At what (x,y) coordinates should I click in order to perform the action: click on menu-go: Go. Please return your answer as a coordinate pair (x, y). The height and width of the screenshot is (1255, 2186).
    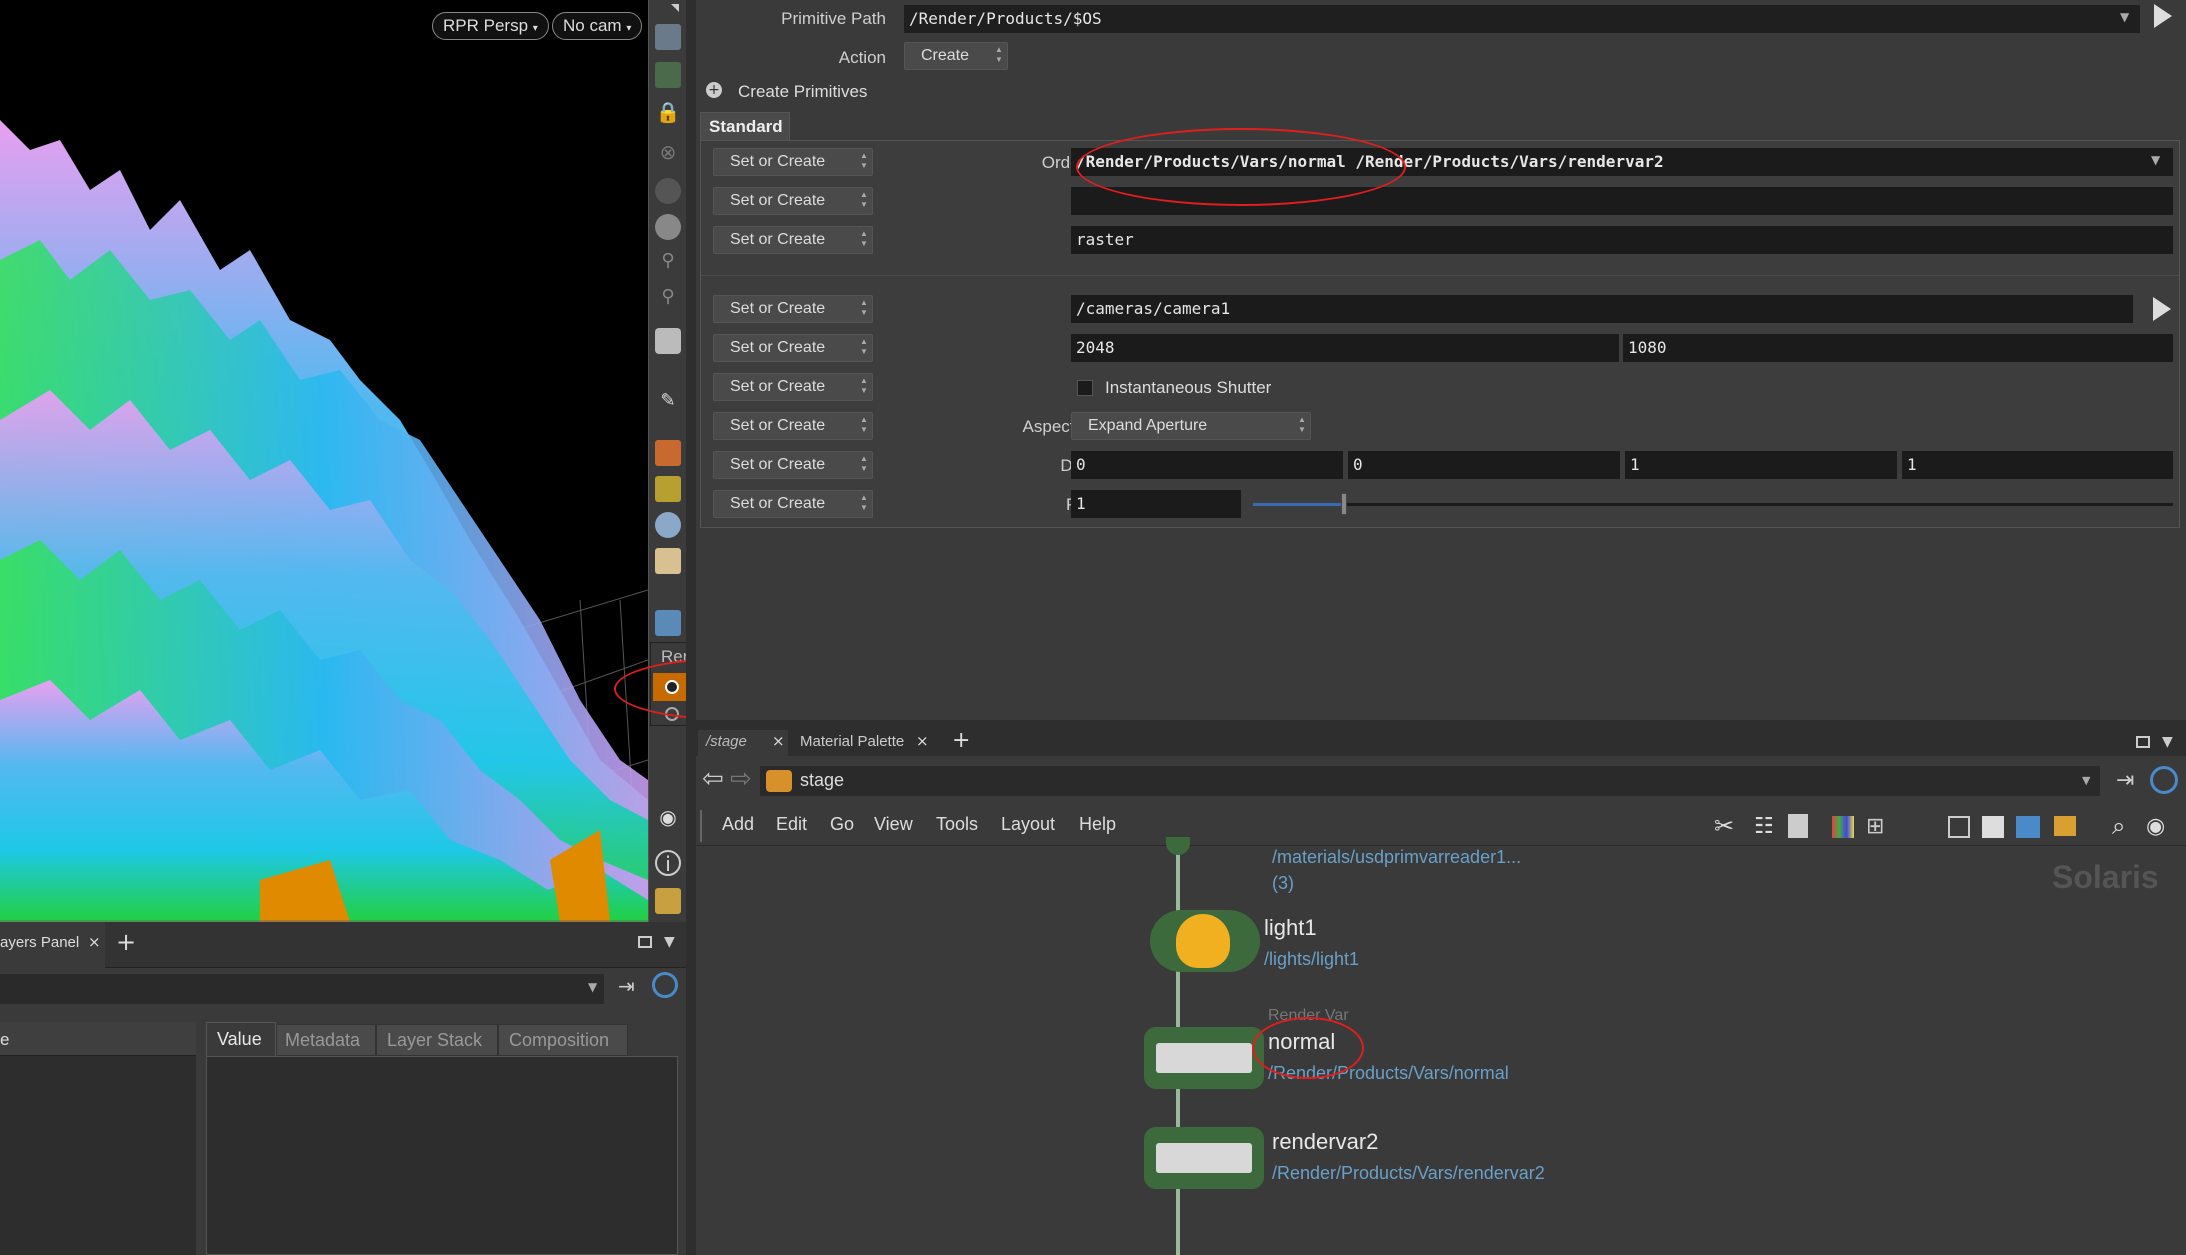
    Looking at the image, I should click on (842, 824).